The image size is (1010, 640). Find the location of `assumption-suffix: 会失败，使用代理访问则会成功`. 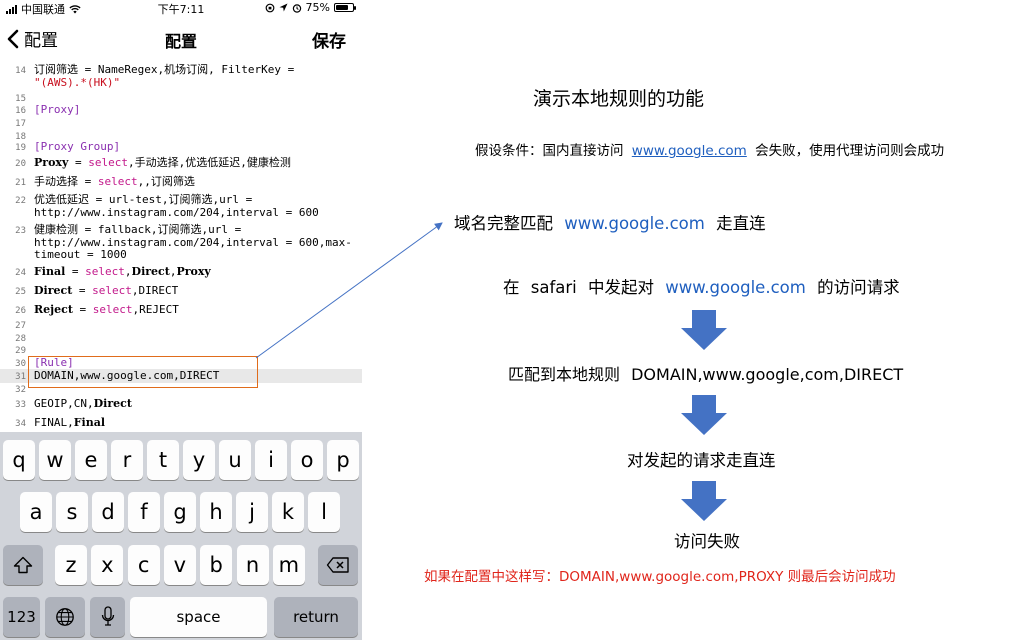

assumption-suffix: 会失败，使用代理访问则会成功 is located at coordinates (850, 151).